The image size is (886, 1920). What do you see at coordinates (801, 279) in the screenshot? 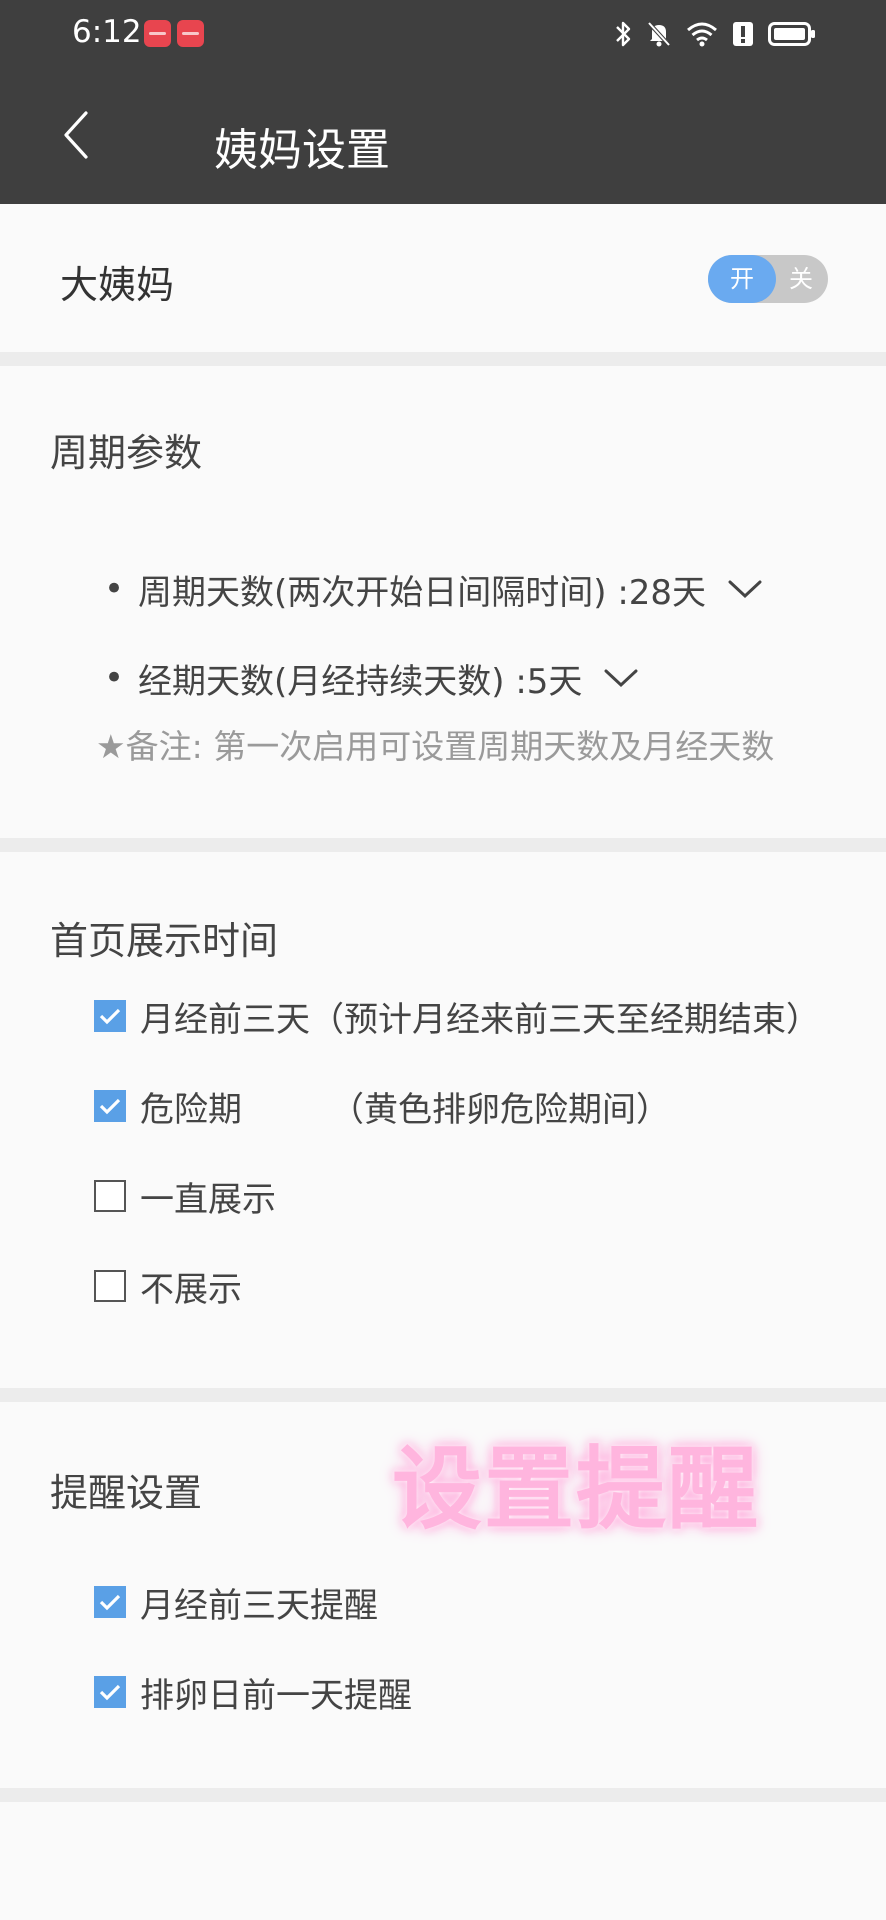
I see `toggle-off-label: 关` at bounding box center [801, 279].